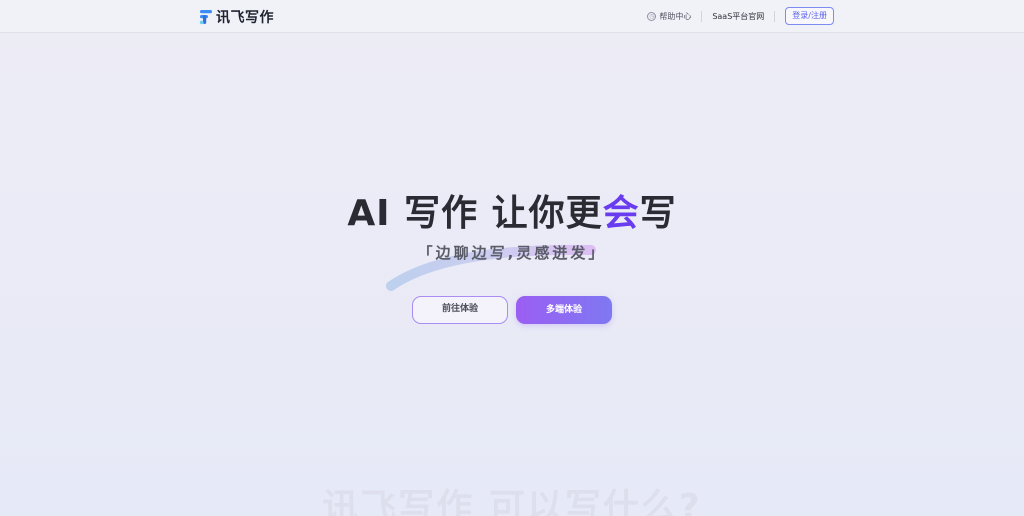 The image size is (1024, 516). What do you see at coordinates (460, 310) in the screenshot?
I see `try-now-button: 前往体验` at bounding box center [460, 310].